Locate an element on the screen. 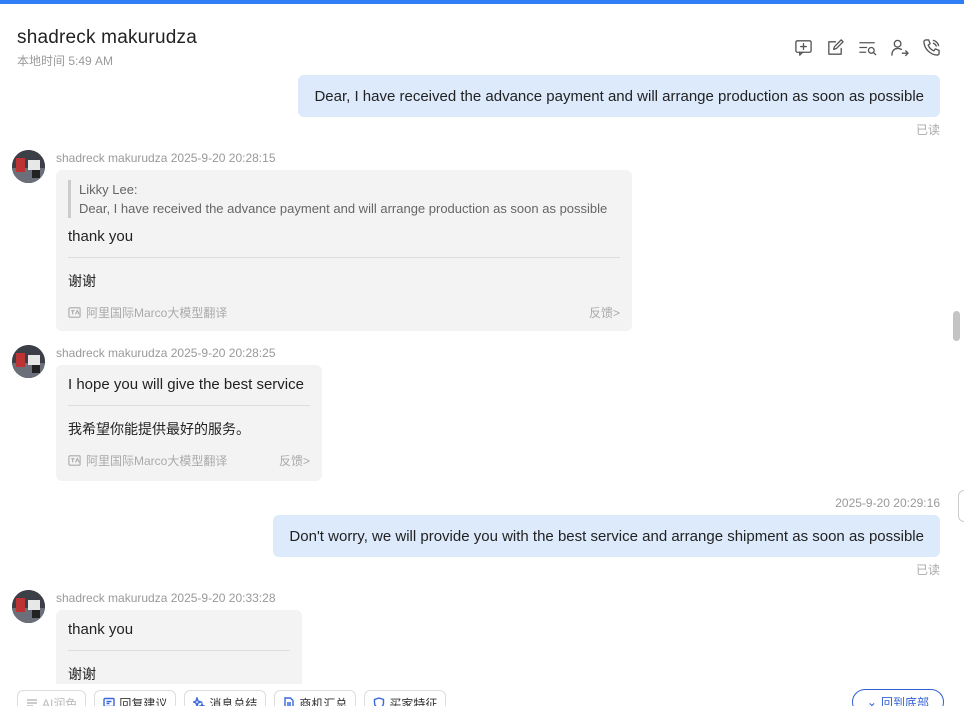  edit-icon is located at coordinates (835, 47).